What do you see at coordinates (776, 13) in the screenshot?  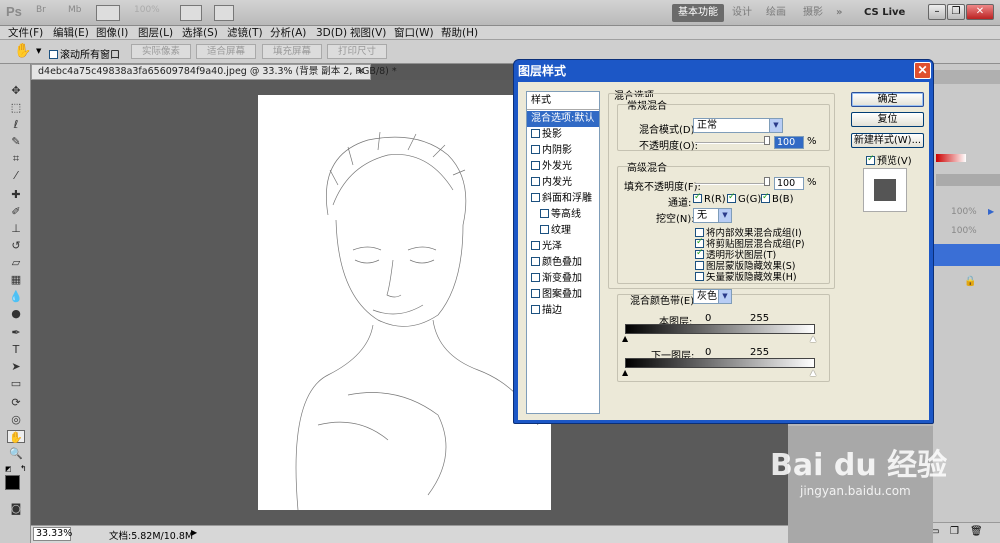 I see `workspace-painting: 绘画` at bounding box center [776, 13].